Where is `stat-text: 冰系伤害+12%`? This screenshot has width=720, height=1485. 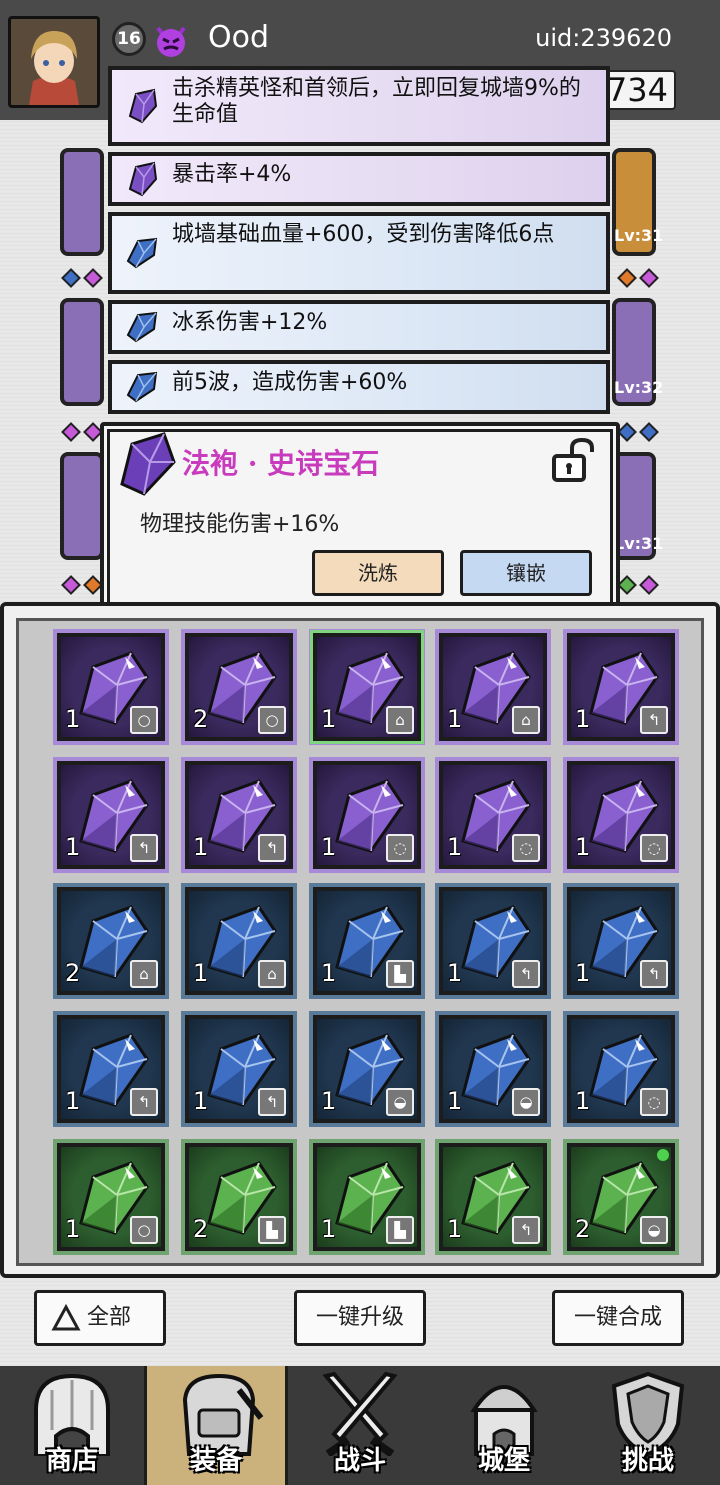 stat-text: 冰系伤害+12% is located at coordinates (250, 322).